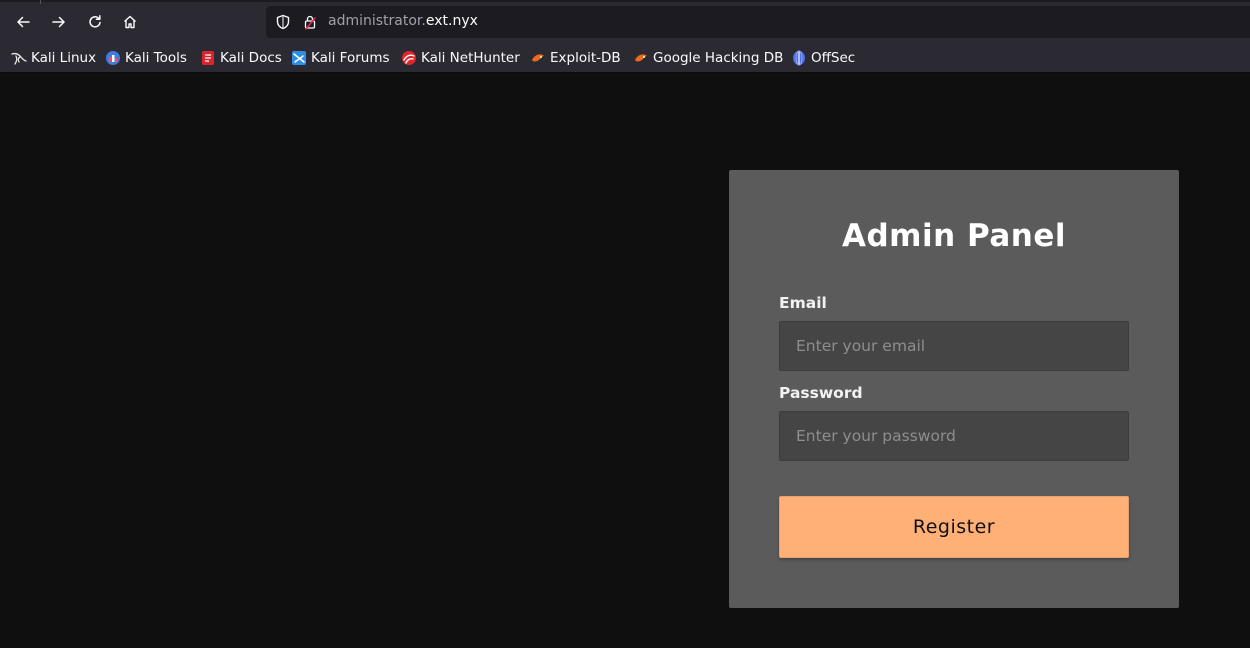  I want to click on panel-title: Admin Panel, so click(954, 236).